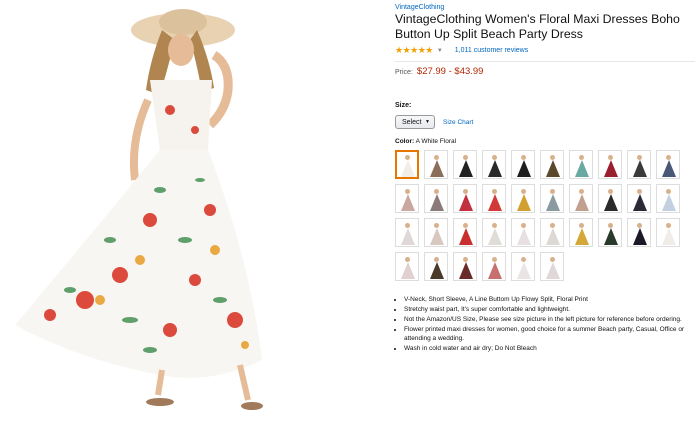 This screenshot has width=699, height=426. Describe the element at coordinates (458, 122) in the screenshot. I see `size-chart-link: Size Chart` at that location.